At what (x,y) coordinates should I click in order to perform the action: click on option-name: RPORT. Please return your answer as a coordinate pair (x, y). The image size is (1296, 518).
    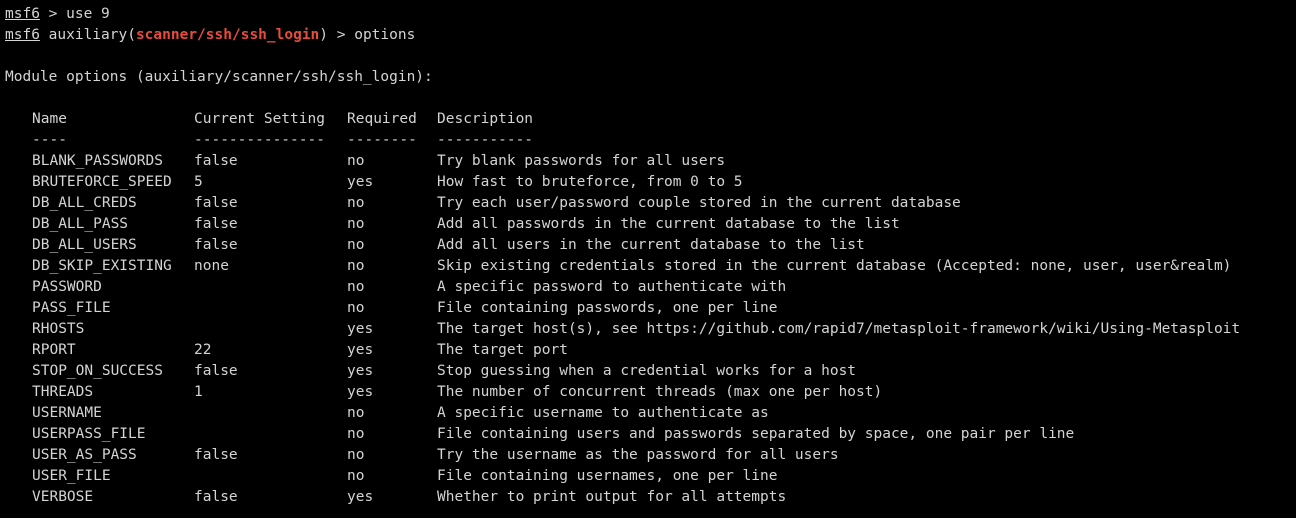
    Looking at the image, I should click on (54, 350).